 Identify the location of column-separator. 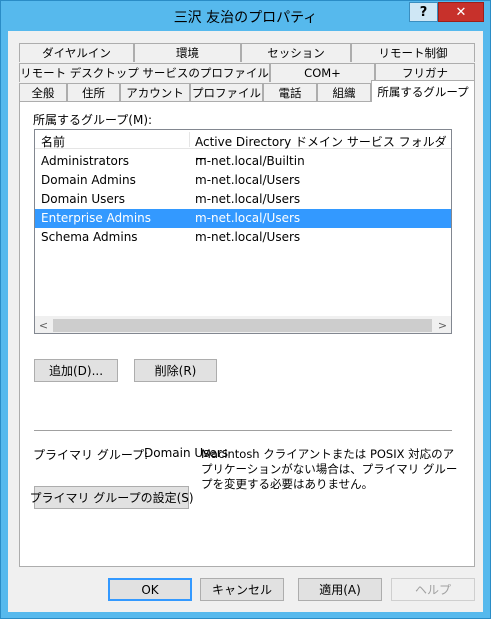
(189, 139).